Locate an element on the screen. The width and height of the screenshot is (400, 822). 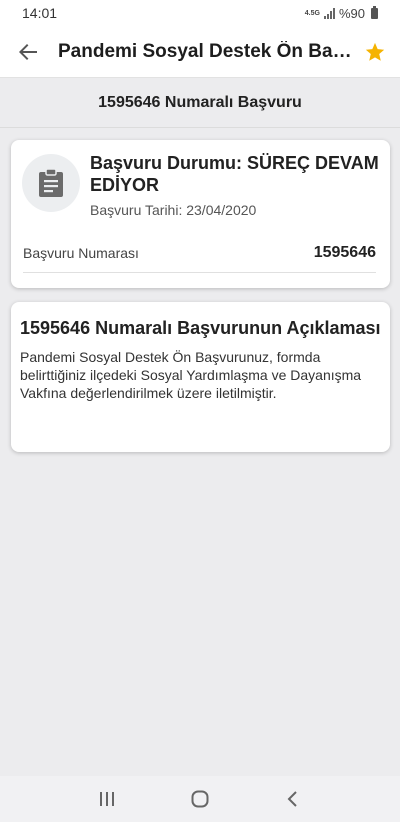
application-number-label: Başvuru Numarası is located at coordinates (81, 253).